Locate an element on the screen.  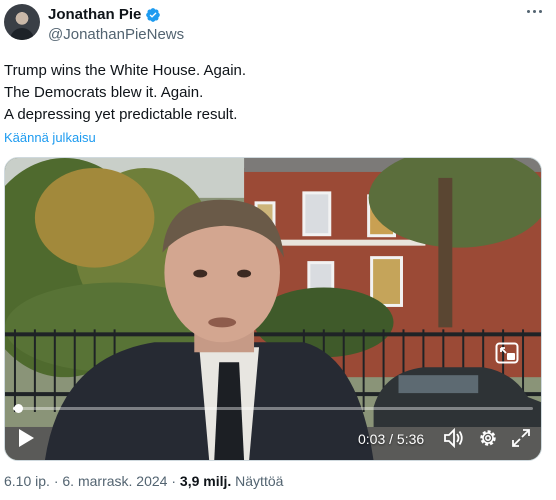
views-count: 3,9 milj. is located at coordinates (205, 481).